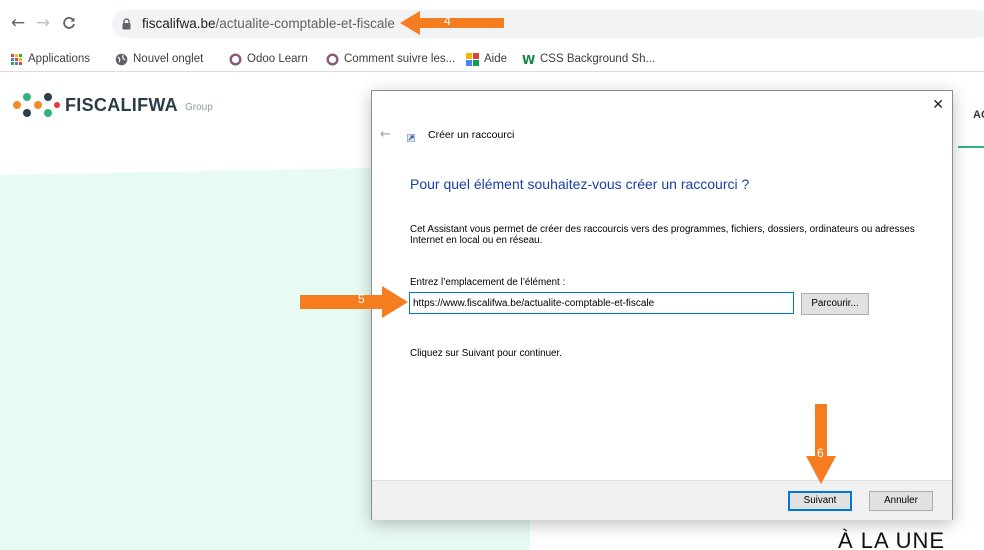  I want to click on arrow-left-icon: ←, so click(18, 23).